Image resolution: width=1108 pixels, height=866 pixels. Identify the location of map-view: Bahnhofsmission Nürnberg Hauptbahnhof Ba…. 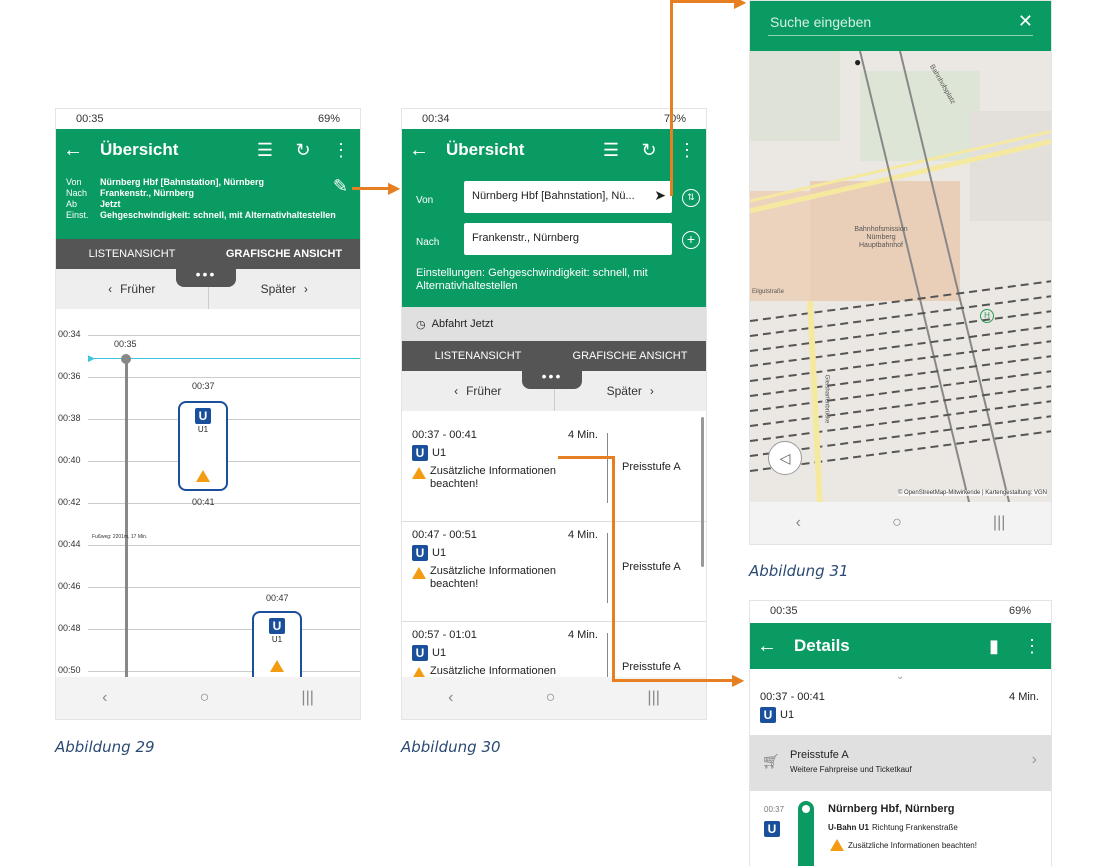
(900, 278).